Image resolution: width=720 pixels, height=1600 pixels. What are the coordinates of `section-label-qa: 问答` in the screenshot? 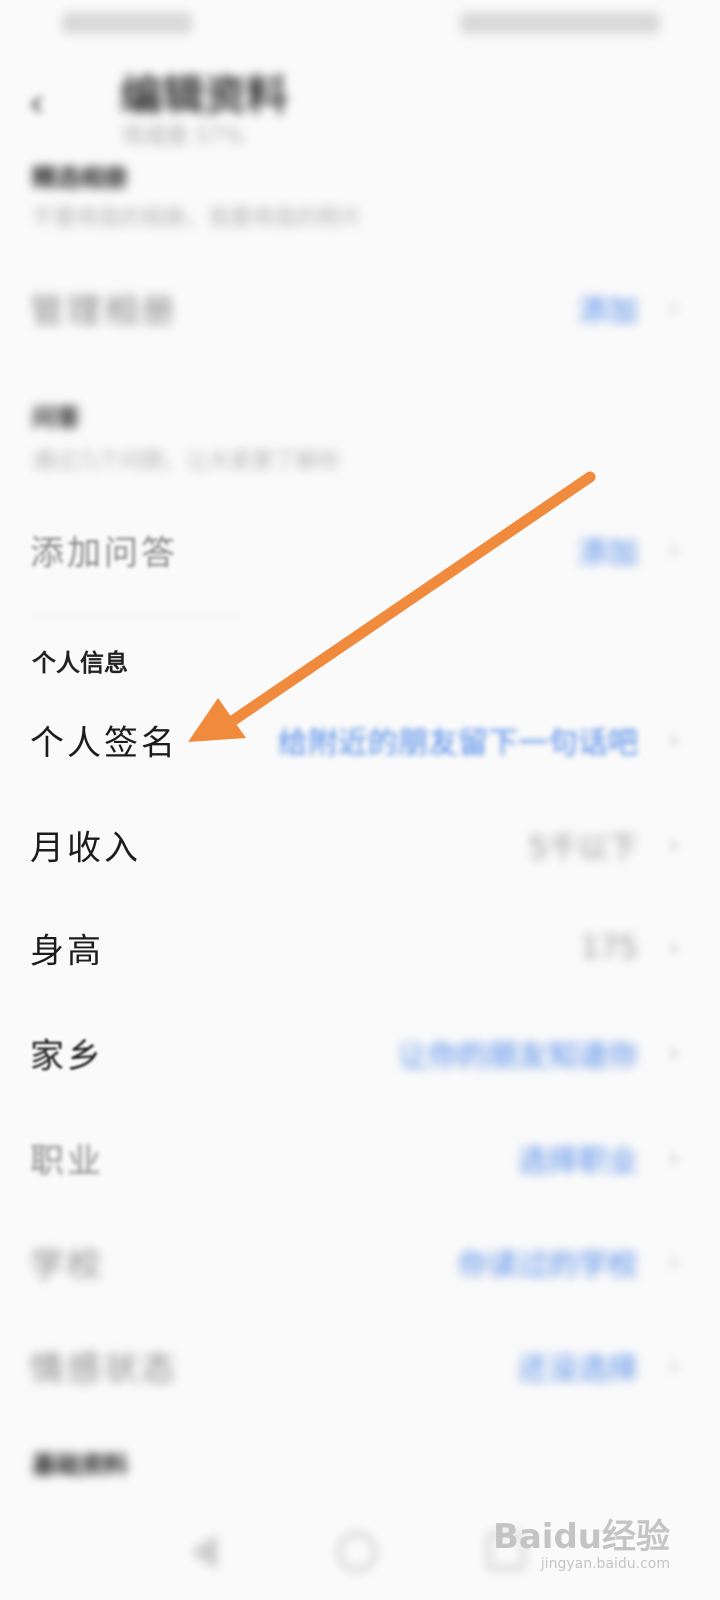 It's located at (56, 417).